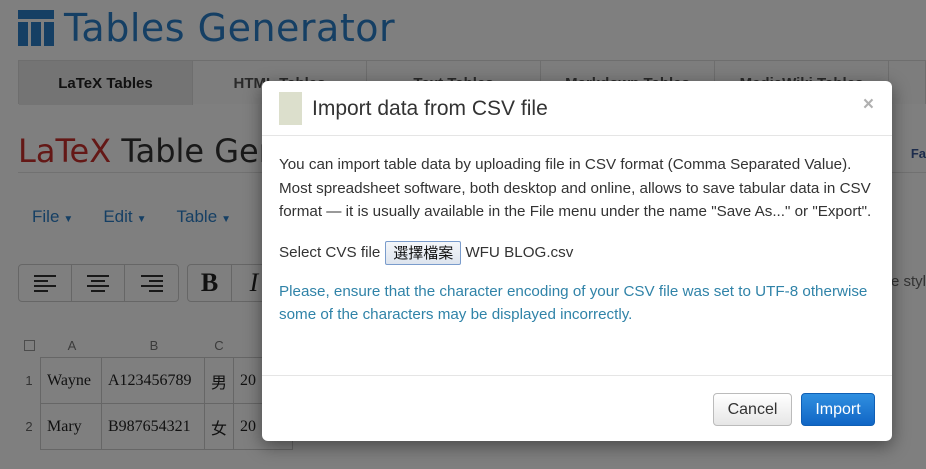 The image size is (926, 469). Describe the element at coordinates (577, 108) in the screenshot. I see `dialog-header: Import data from CSV file ×` at that location.